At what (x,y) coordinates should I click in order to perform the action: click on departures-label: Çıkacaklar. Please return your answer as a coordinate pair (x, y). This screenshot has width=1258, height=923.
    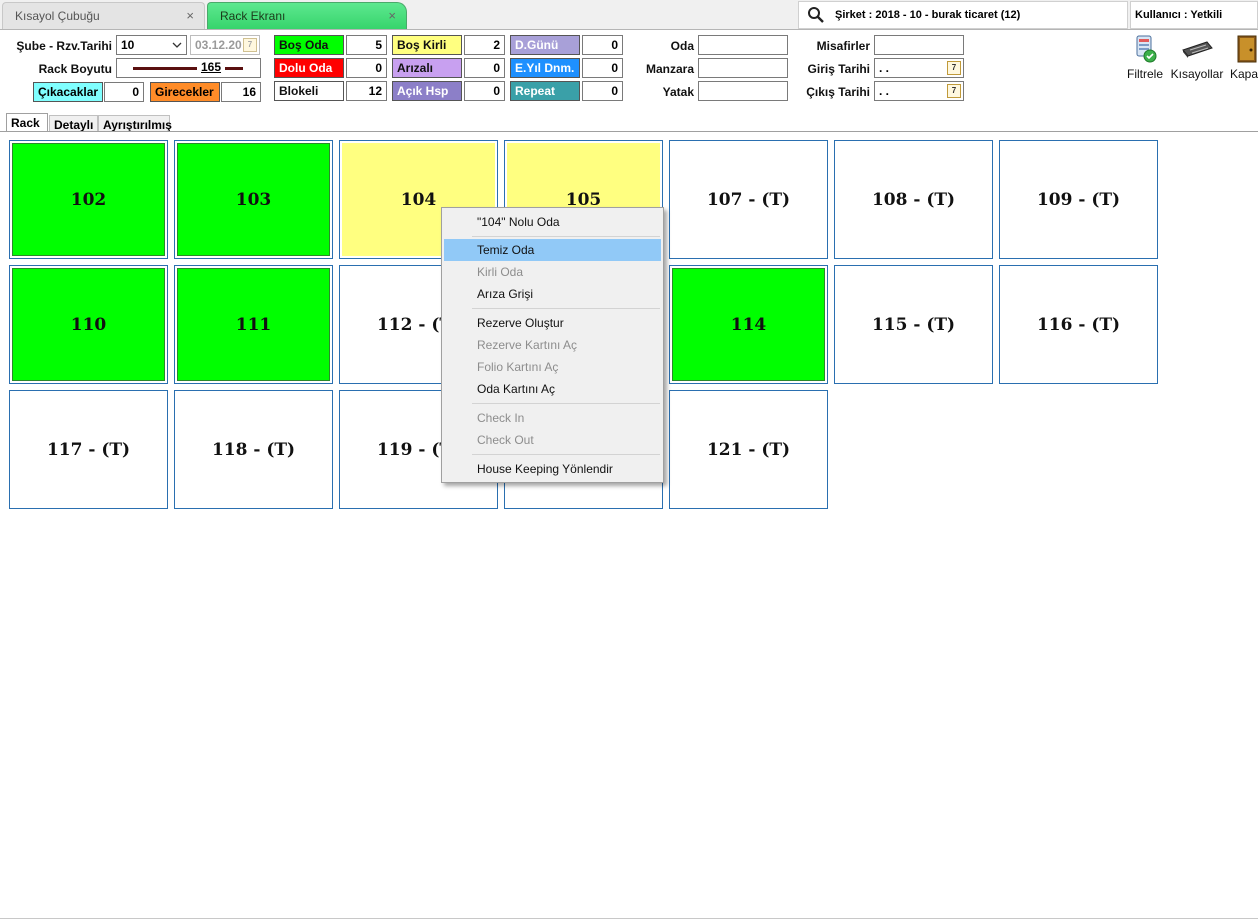
    Looking at the image, I should click on (68, 92).